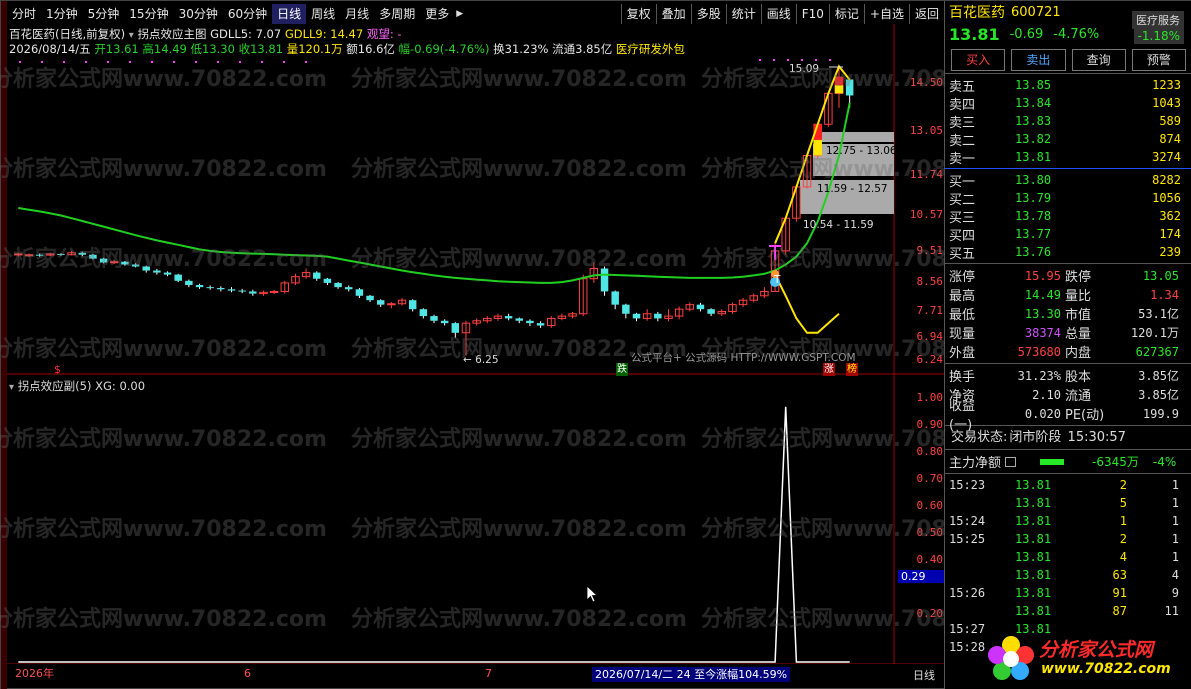 The width and height of the screenshot is (1191, 689). What do you see at coordinates (1068, 234) in the screenshot?
I see `order-book-row: 买四 13.77 174` at bounding box center [1068, 234].